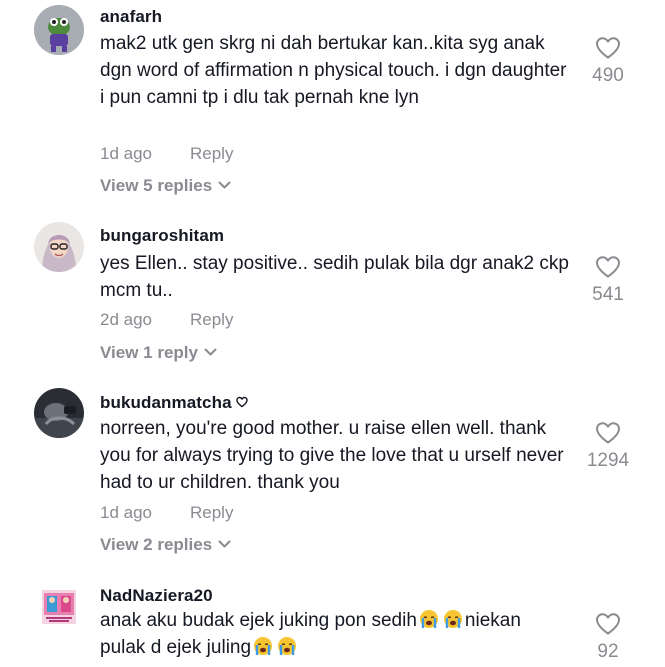 This screenshot has width=665, height=667. What do you see at coordinates (608, 294) in the screenshot?
I see `like-count: 541` at bounding box center [608, 294].